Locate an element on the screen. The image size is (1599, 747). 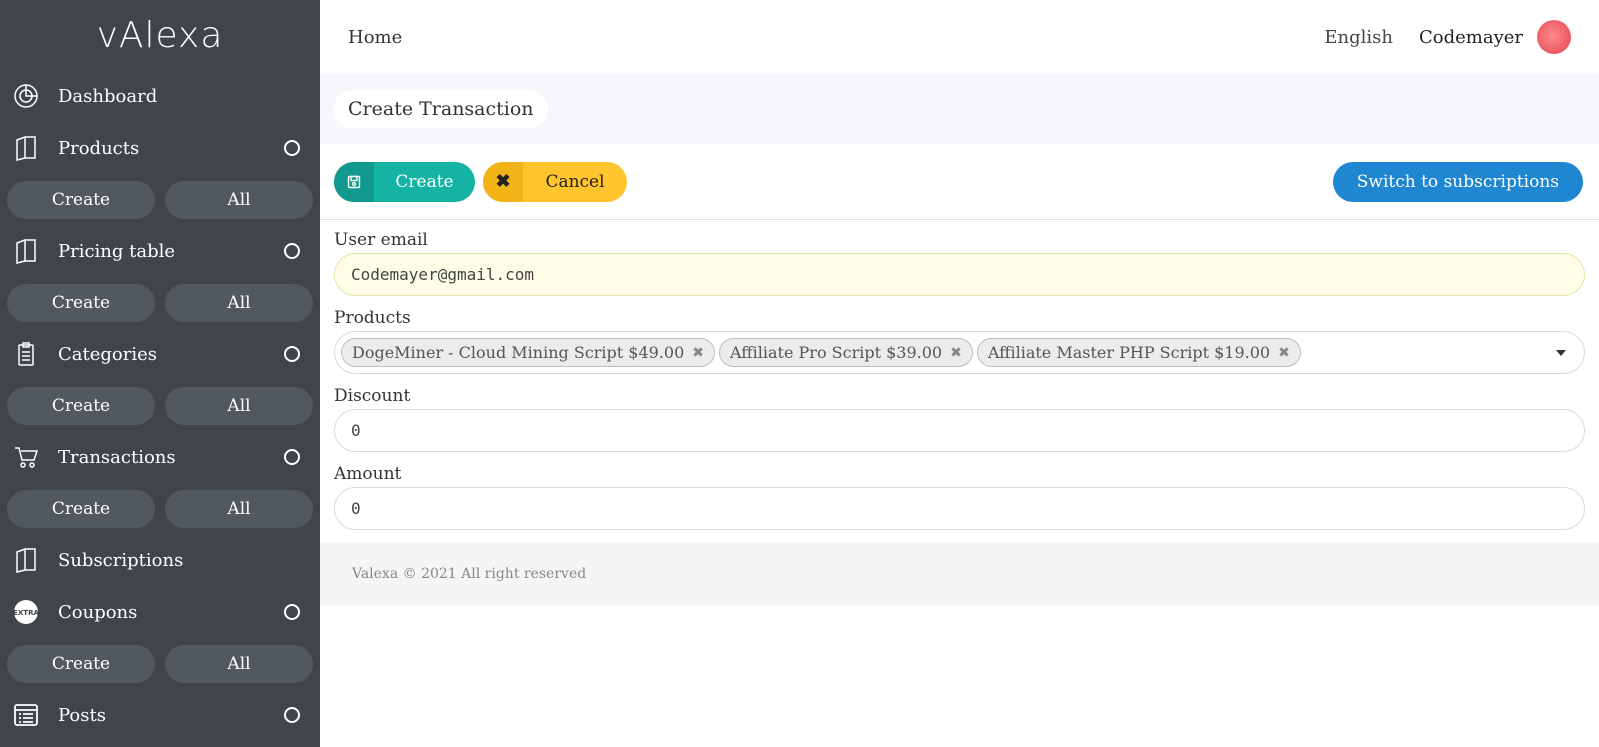
sidebar-item-label: Posts is located at coordinates (82, 715).